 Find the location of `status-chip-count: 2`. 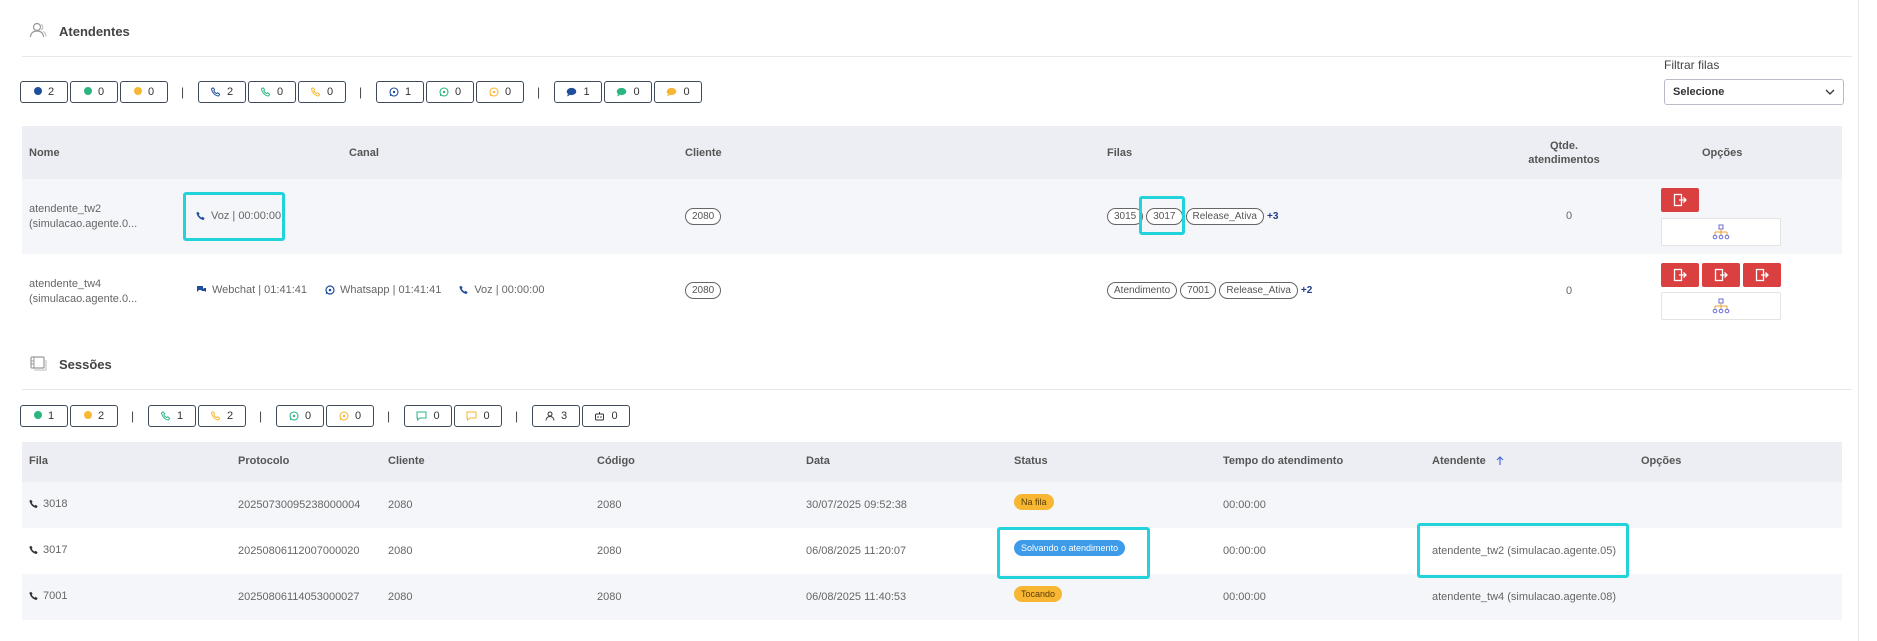

status-chip-count: 2 is located at coordinates (51, 92).